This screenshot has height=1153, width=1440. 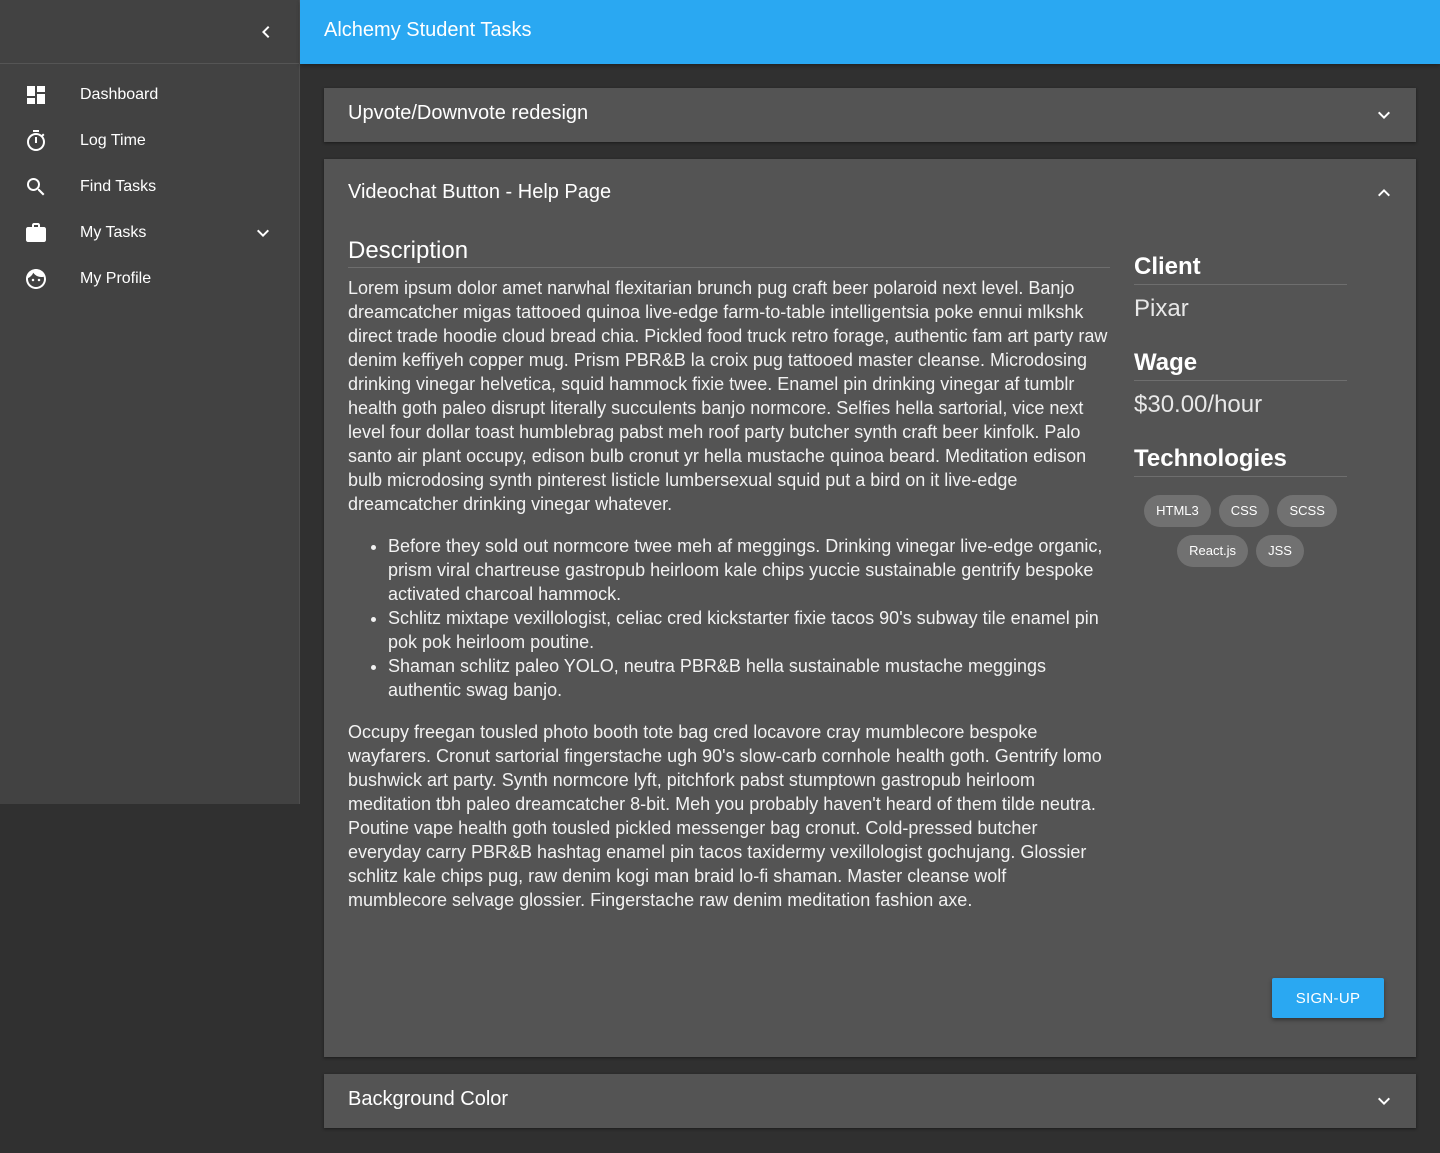 What do you see at coordinates (480, 192) in the screenshot?
I see `panel-title: Videochat Button - Help Page` at bounding box center [480, 192].